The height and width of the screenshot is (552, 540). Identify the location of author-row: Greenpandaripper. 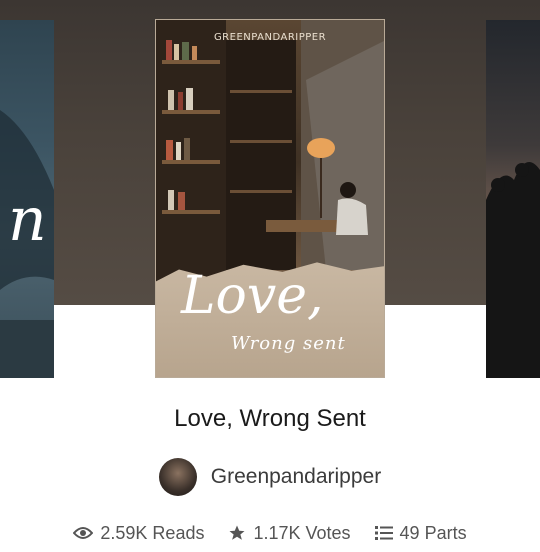
(270, 477).